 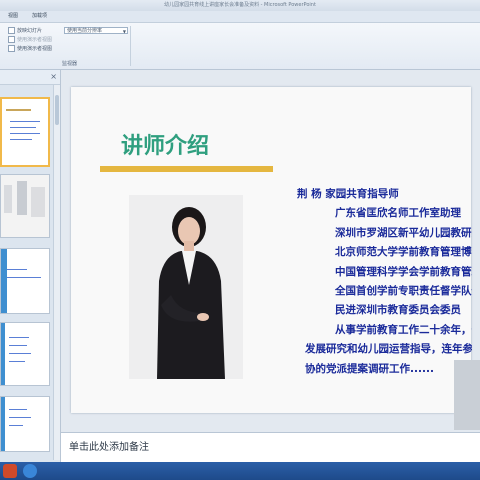 I want to click on thumb-accent-line, so click(x=18, y=110).